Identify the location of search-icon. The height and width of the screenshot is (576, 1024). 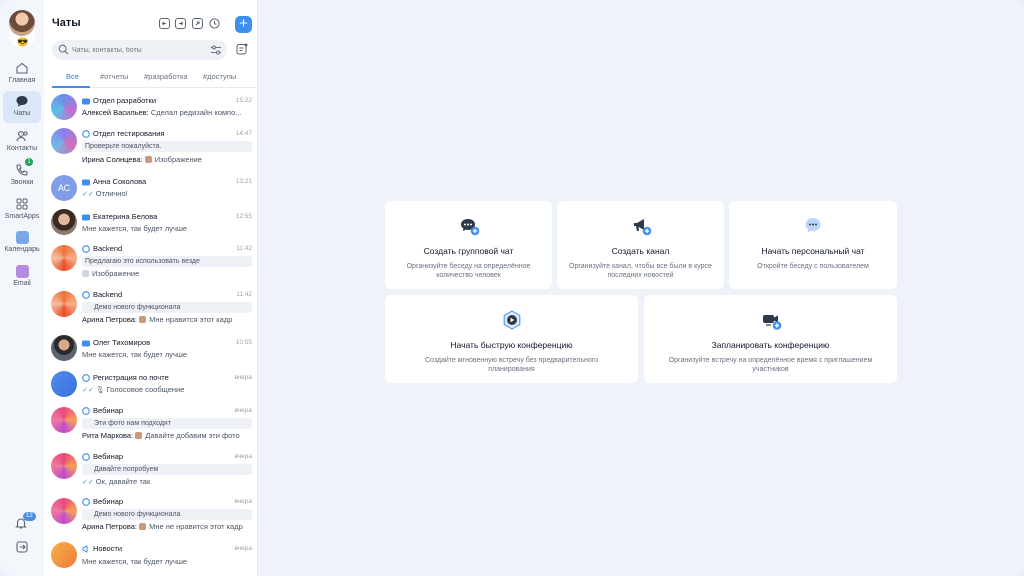
(63, 49).